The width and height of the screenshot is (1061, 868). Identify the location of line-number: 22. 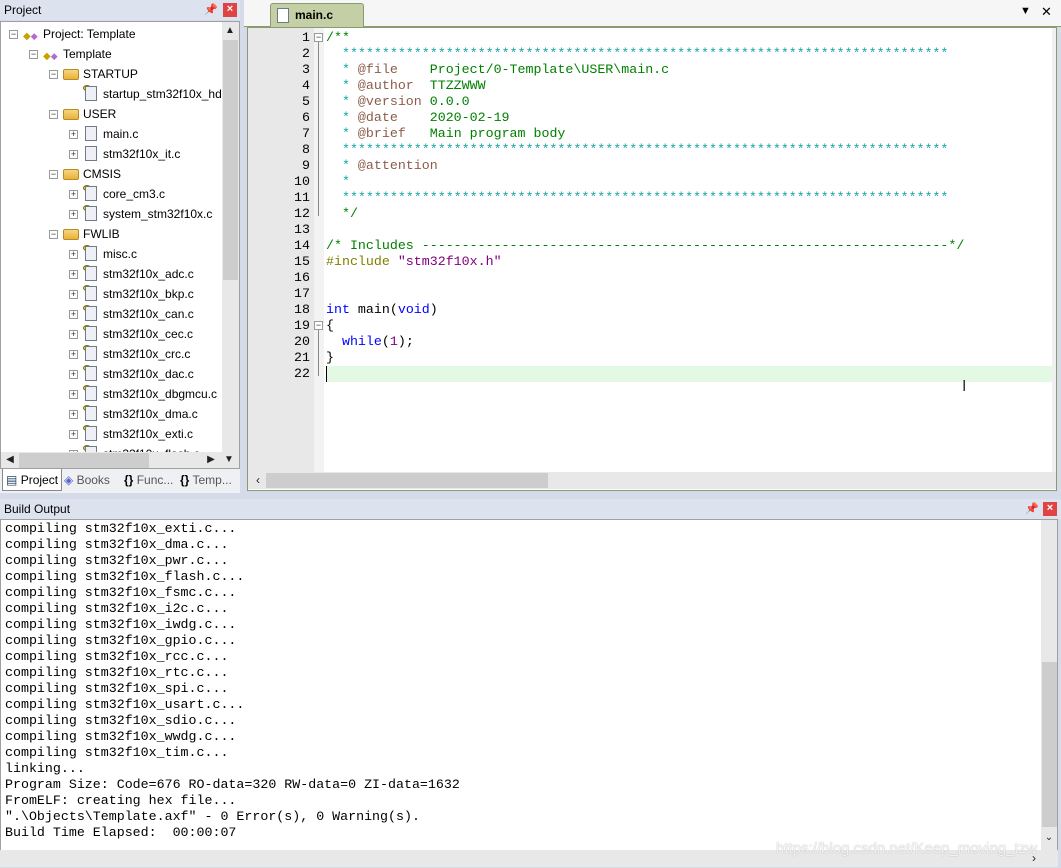
(302, 373).